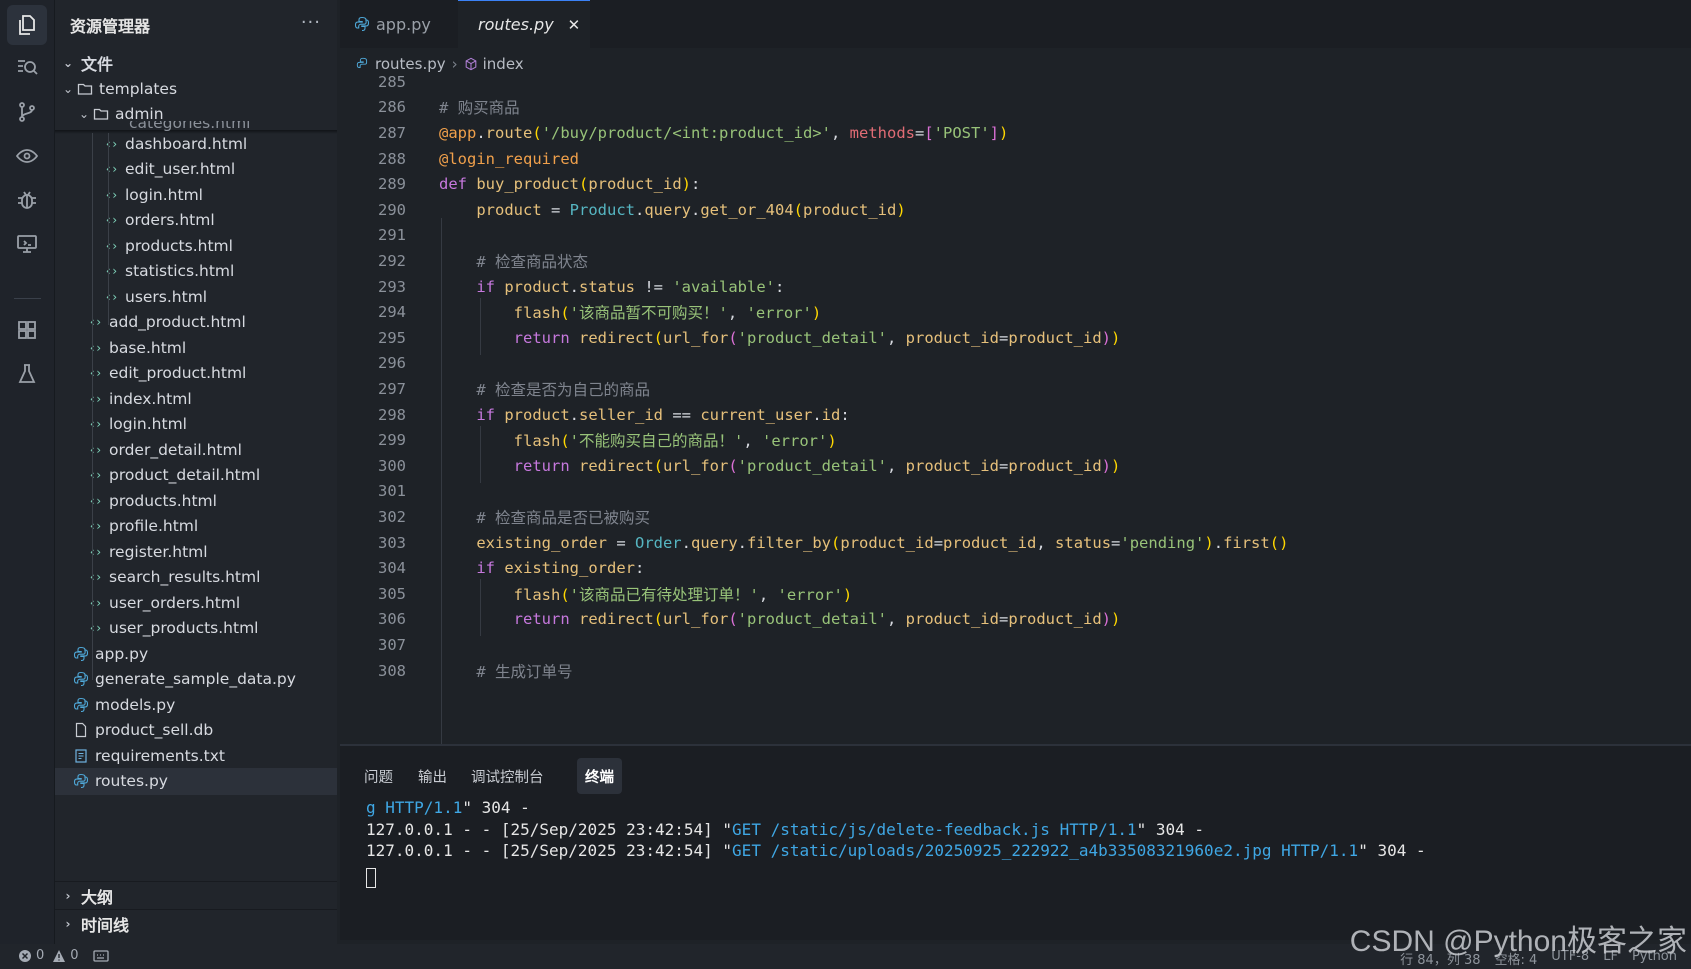 This screenshot has width=1691, height=969. I want to click on tab-app-py: app.py, so click(399, 24).